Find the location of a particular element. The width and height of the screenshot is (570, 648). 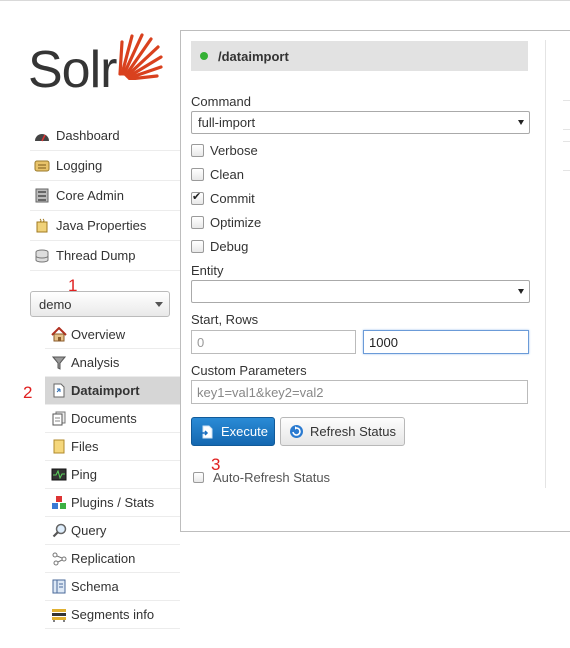

logging-icon is located at coordinates (42, 166).